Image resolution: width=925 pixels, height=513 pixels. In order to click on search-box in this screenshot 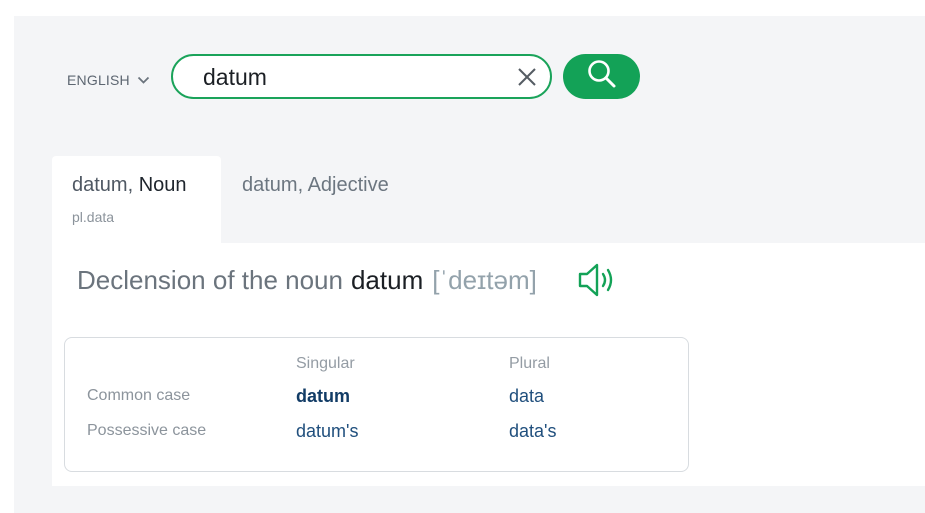, I will do `click(361, 76)`.